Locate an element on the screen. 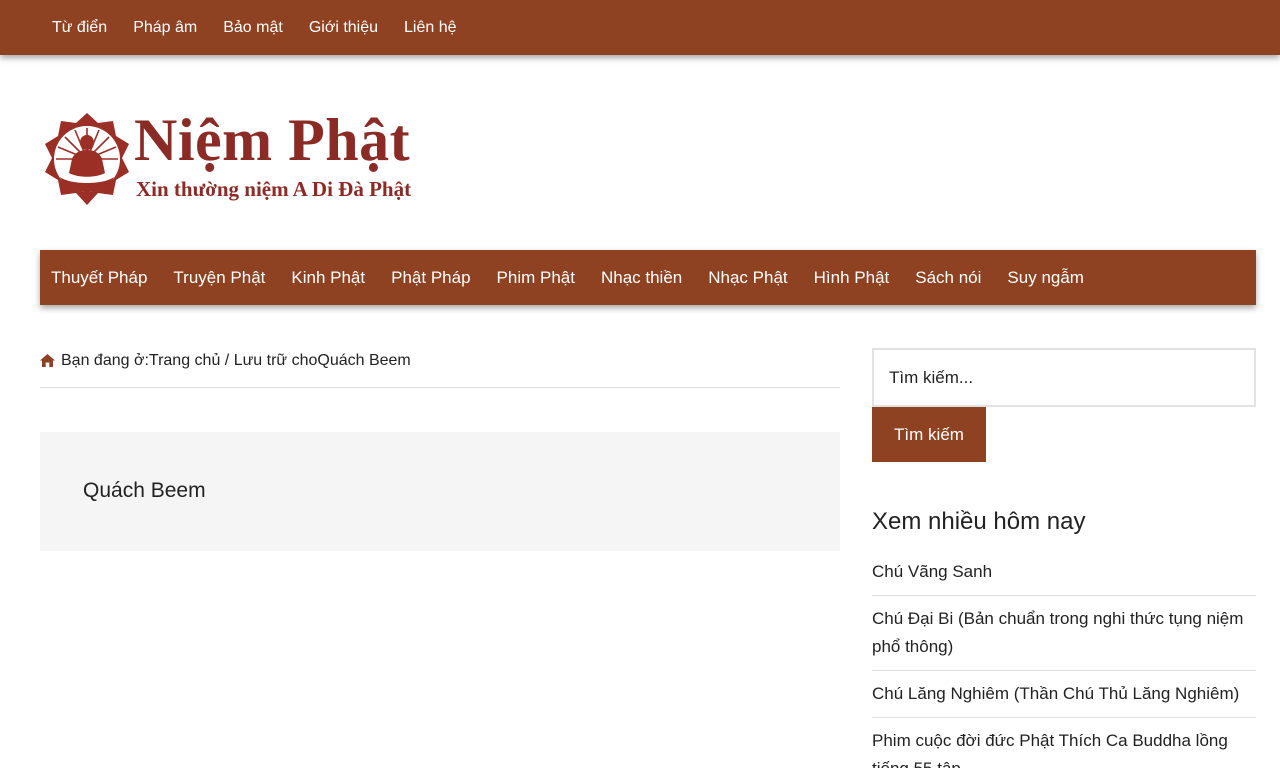 This screenshot has height=768, width=1280. breadcrumb-prefix: Bạn đang ở: is located at coordinates (105, 360).